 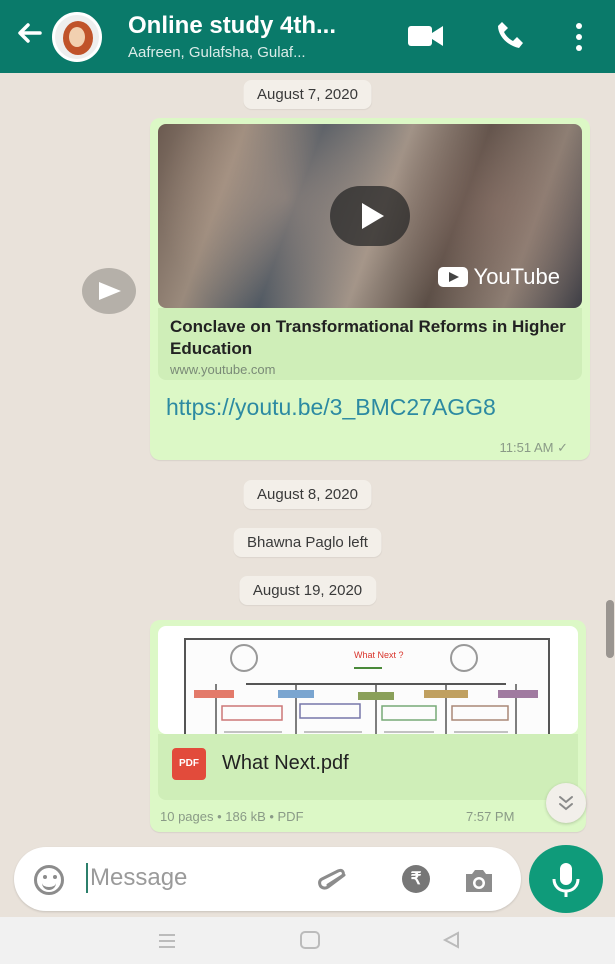 I want to click on file-info: PDF What Next.pdf, so click(x=368, y=767).